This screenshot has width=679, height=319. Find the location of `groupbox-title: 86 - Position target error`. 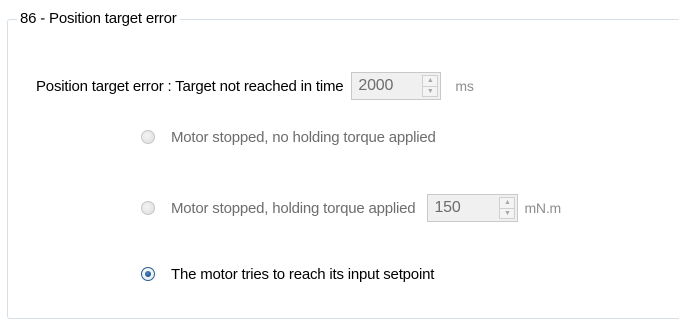

groupbox-title: 86 - Position target error is located at coordinates (98, 19).